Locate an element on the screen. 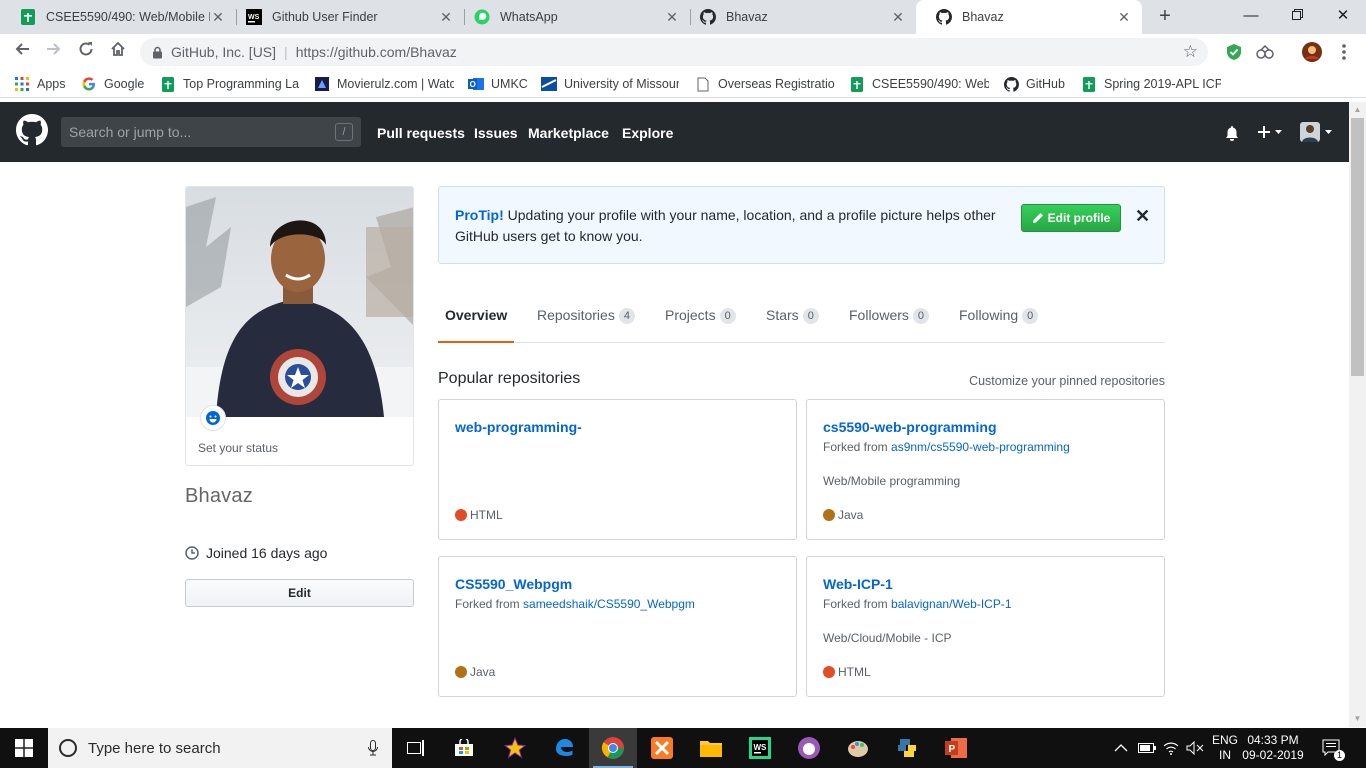 Image resolution: width=1366 pixels, height=768 pixels. new-tab-button: + is located at coordinates (1165, 16).